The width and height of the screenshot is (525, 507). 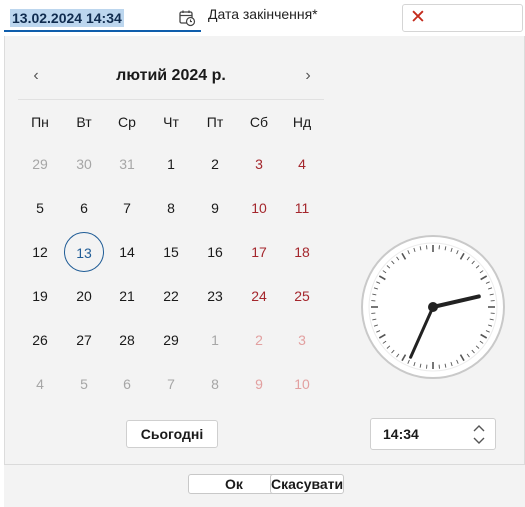 What do you see at coordinates (84, 164) in the screenshot?
I see `calendar-day: 30` at bounding box center [84, 164].